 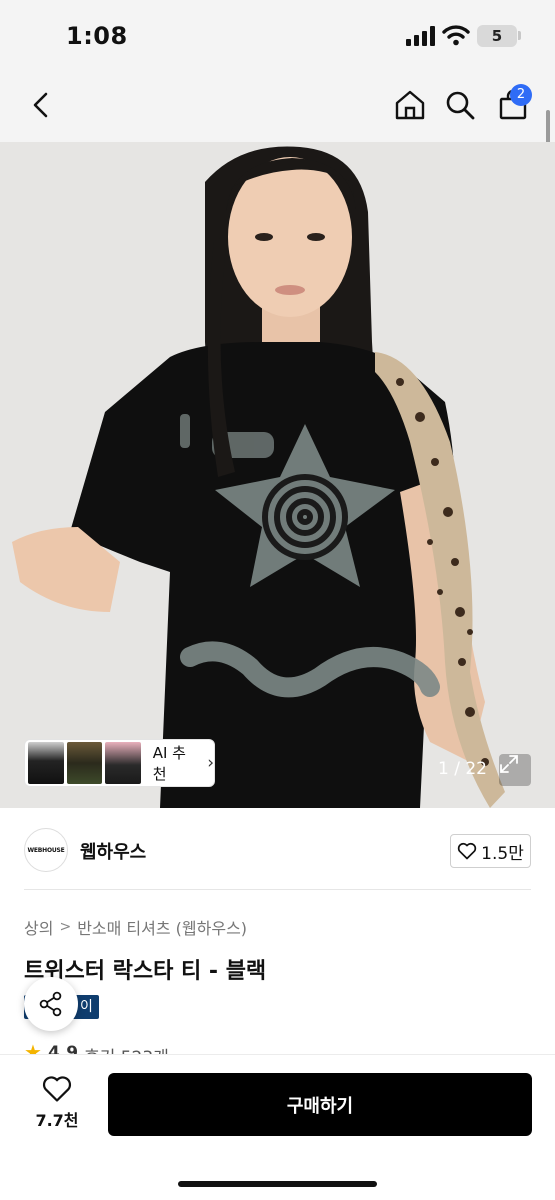 I want to click on chevron-right-icon: ›, so click(x=210, y=763).